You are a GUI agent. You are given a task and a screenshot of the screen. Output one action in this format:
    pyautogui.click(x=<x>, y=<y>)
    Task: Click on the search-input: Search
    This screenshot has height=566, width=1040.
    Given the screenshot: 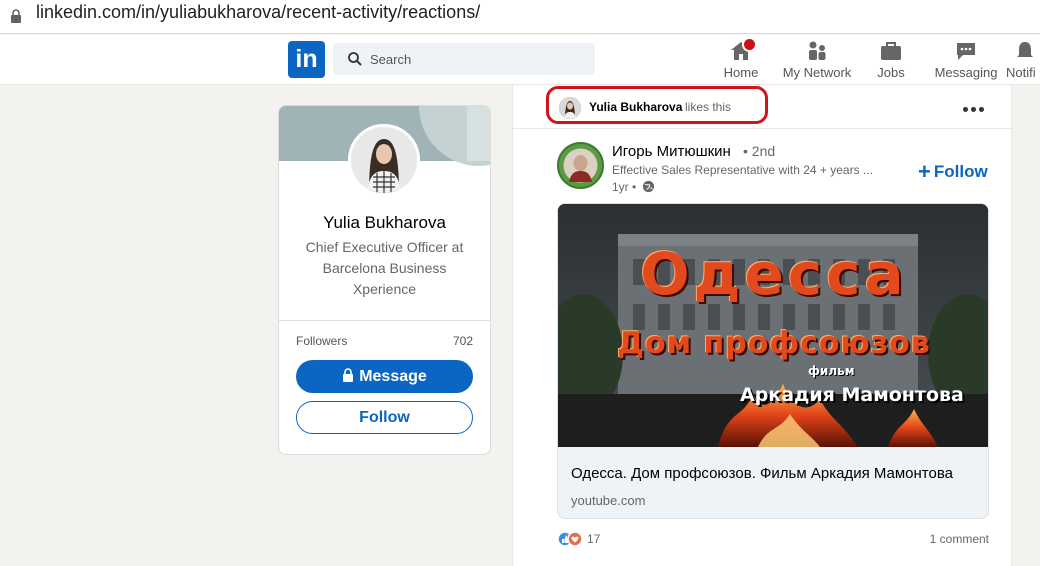 What is the action you would take?
    pyautogui.click(x=464, y=59)
    